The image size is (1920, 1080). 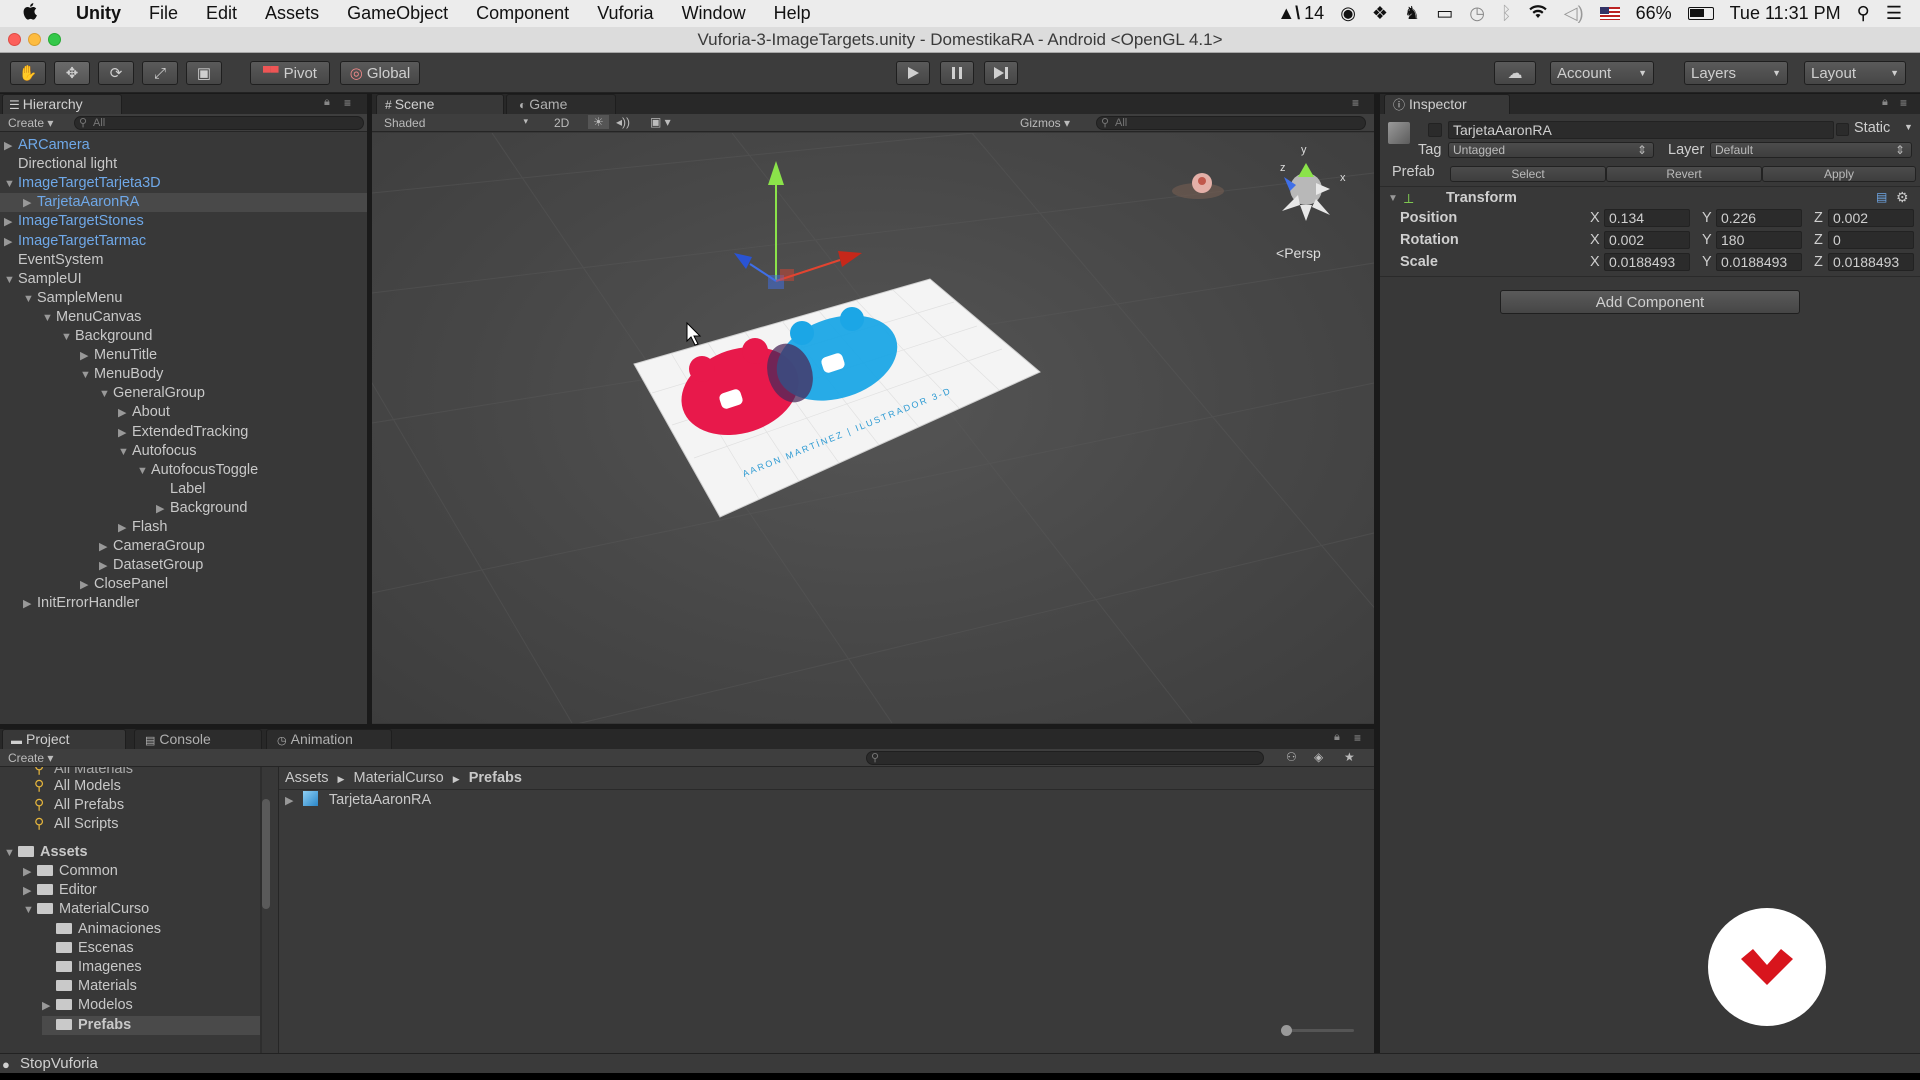 What do you see at coordinates (1481, 198) in the screenshot?
I see `transform-header: Transform` at bounding box center [1481, 198].